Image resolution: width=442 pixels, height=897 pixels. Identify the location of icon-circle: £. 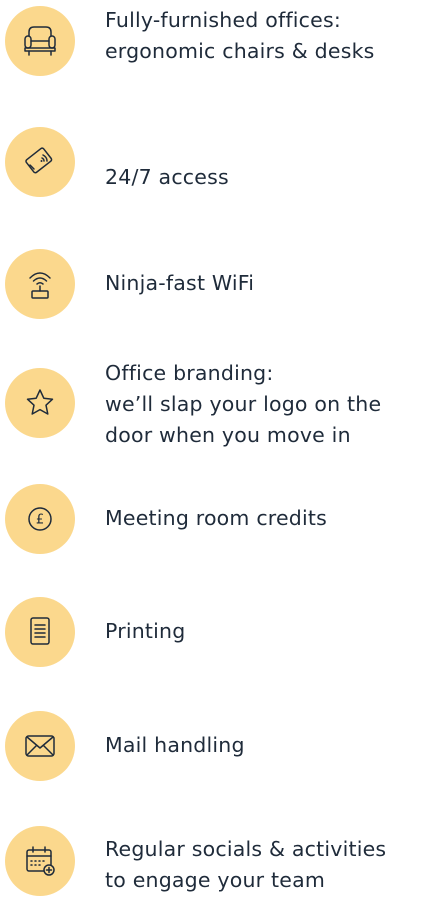
(40, 519).